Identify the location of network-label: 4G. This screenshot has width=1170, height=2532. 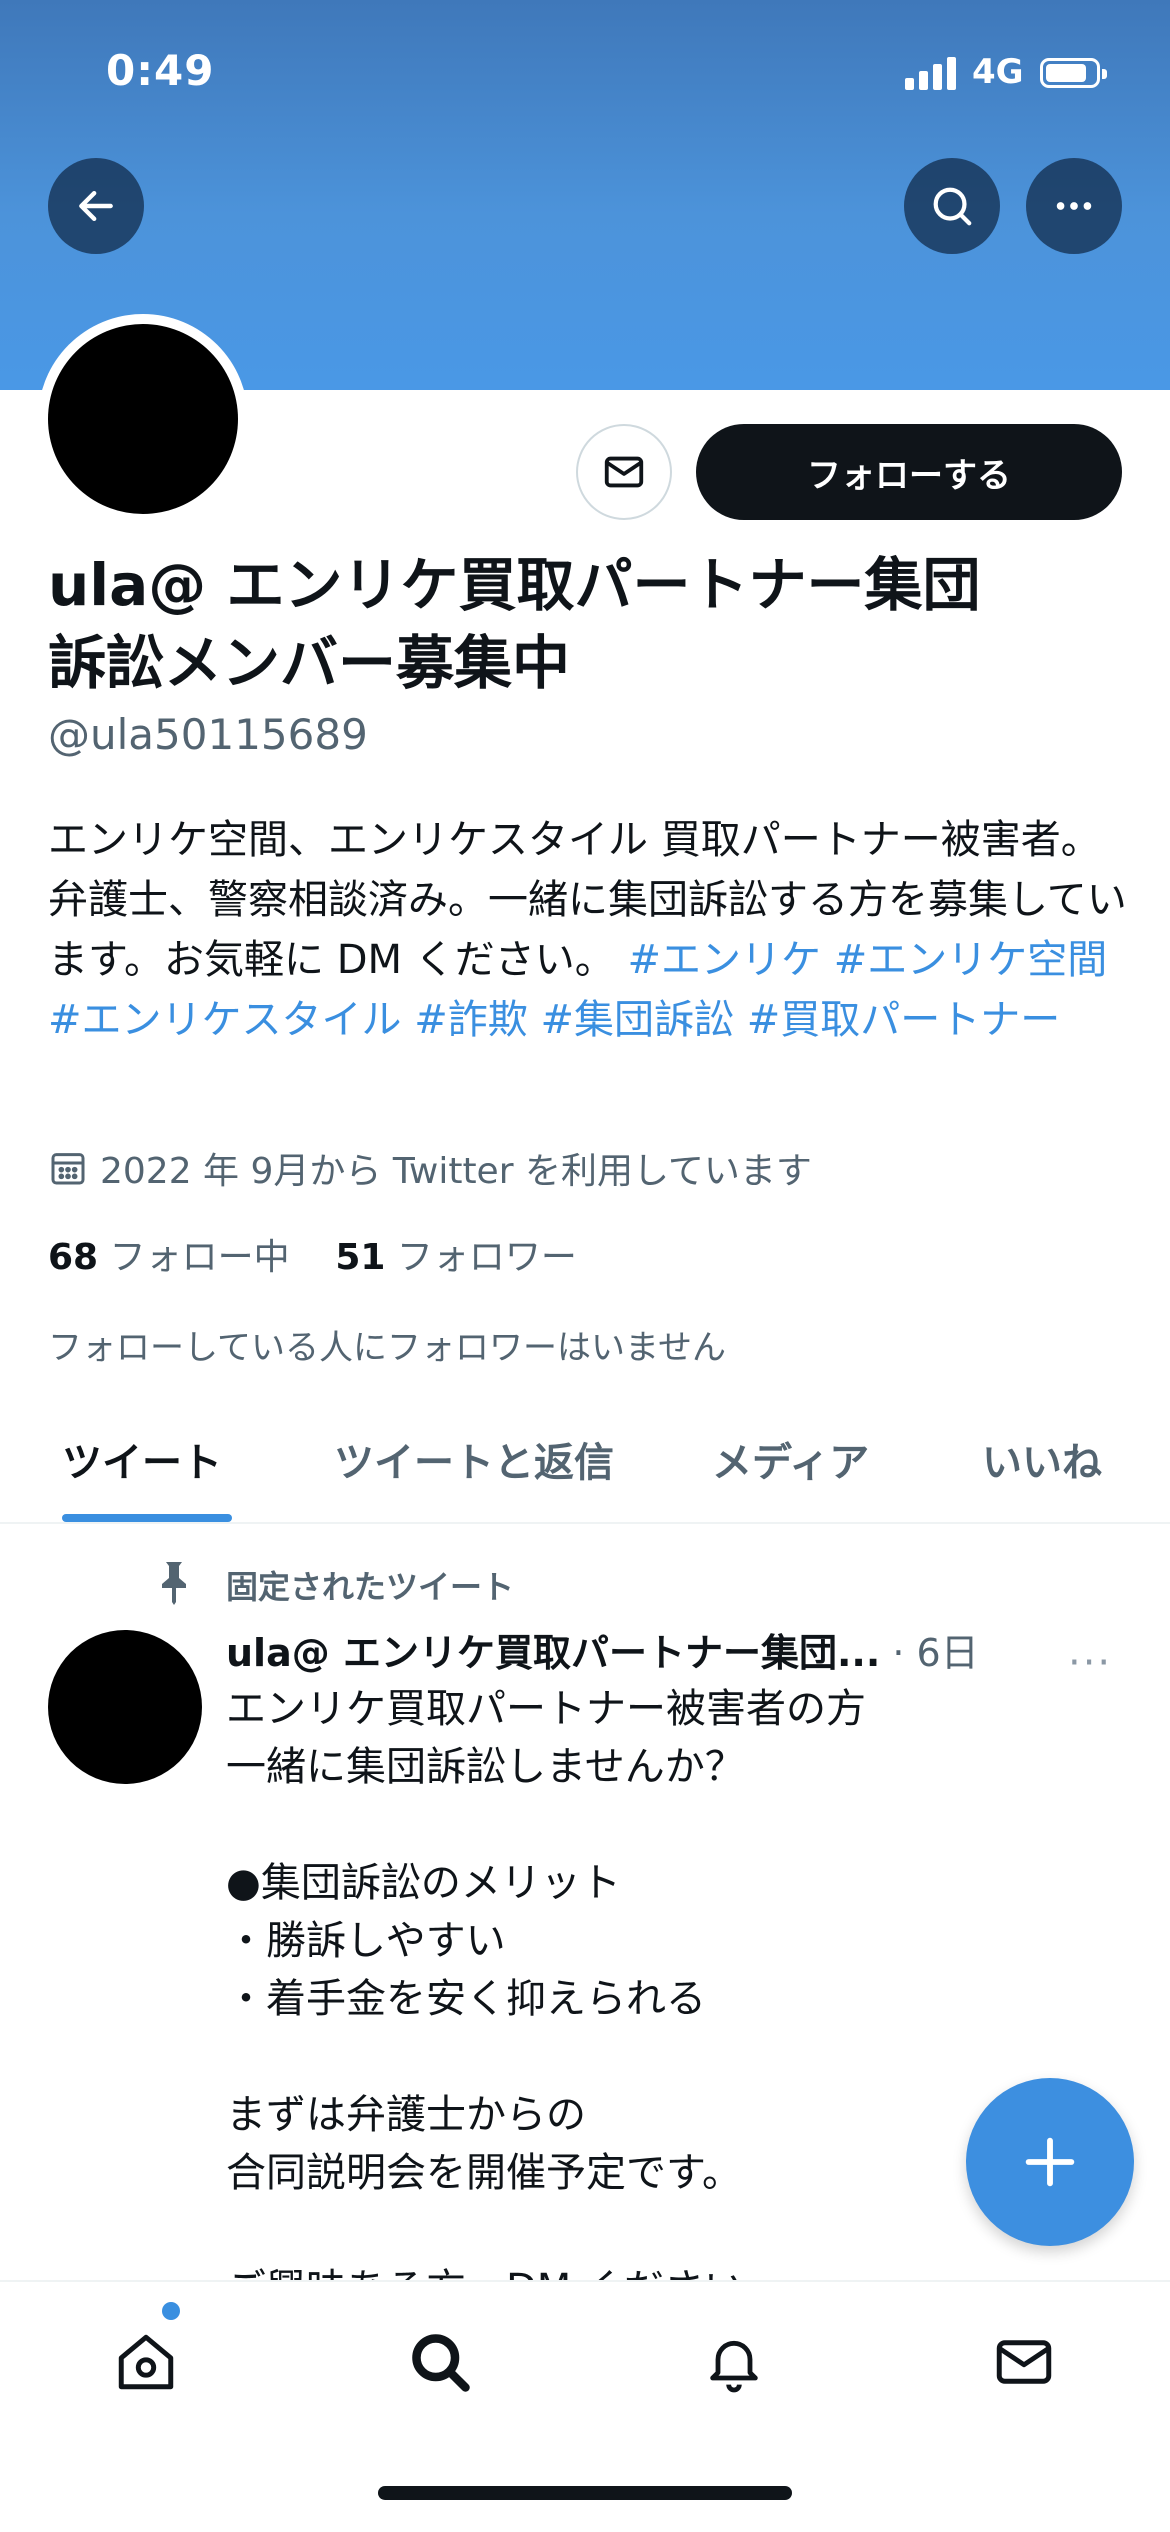
(998, 72).